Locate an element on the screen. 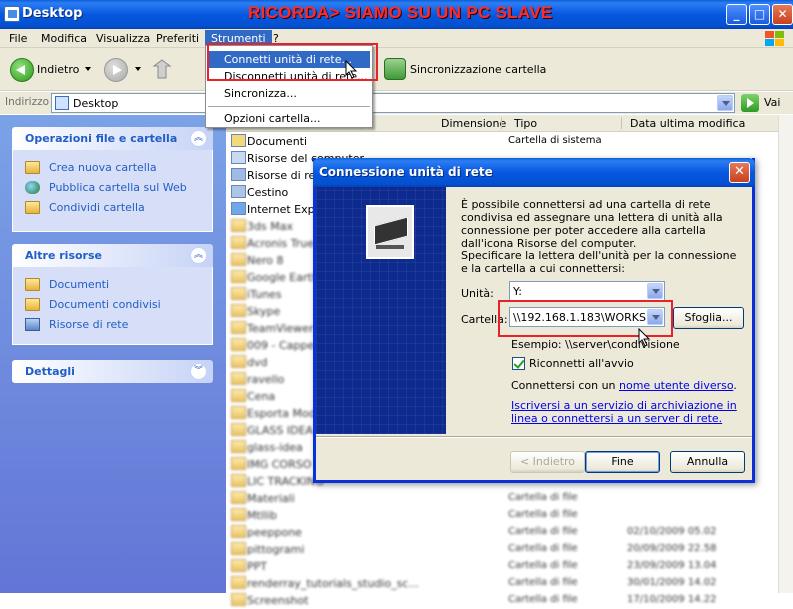  folder-up-icon is located at coordinates (162, 69).